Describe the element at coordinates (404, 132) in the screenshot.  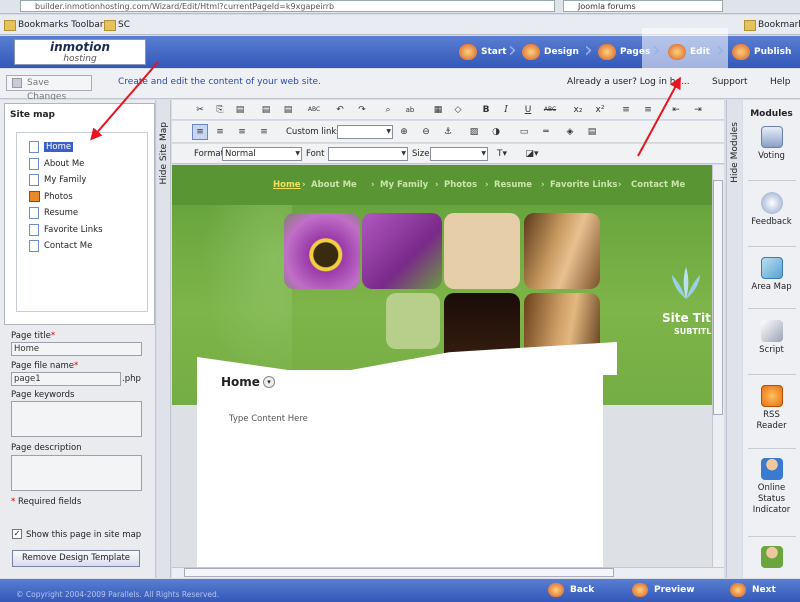
I see `link-icon: ⊕` at that location.